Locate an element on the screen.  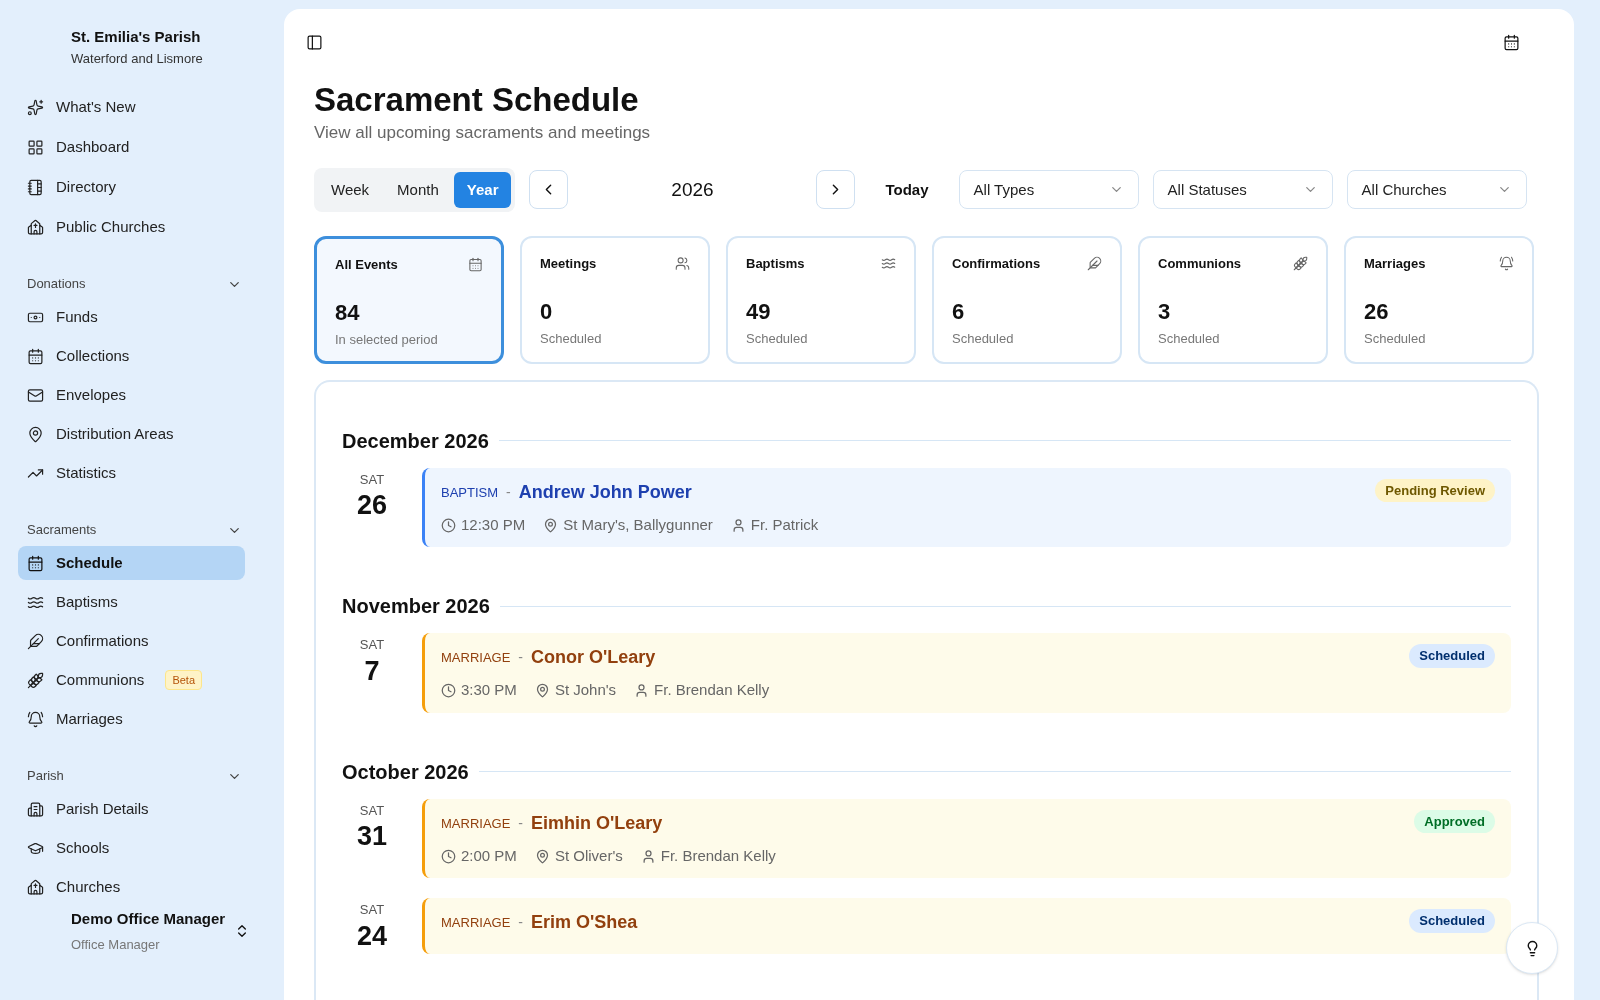
filter-dropdown: All Types is located at coordinates (1048, 190).